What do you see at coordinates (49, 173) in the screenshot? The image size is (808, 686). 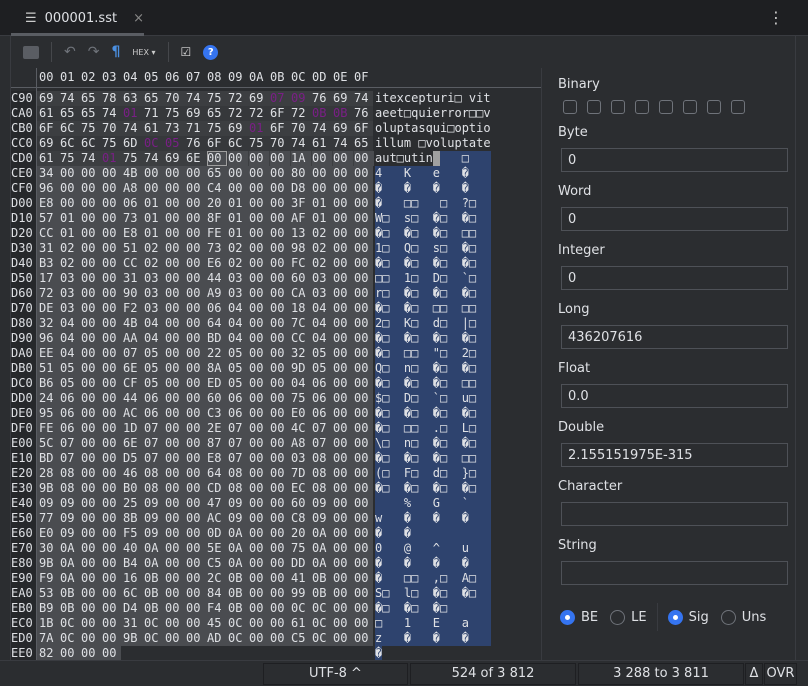 I see `hex-byte: 34` at bounding box center [49, 173].